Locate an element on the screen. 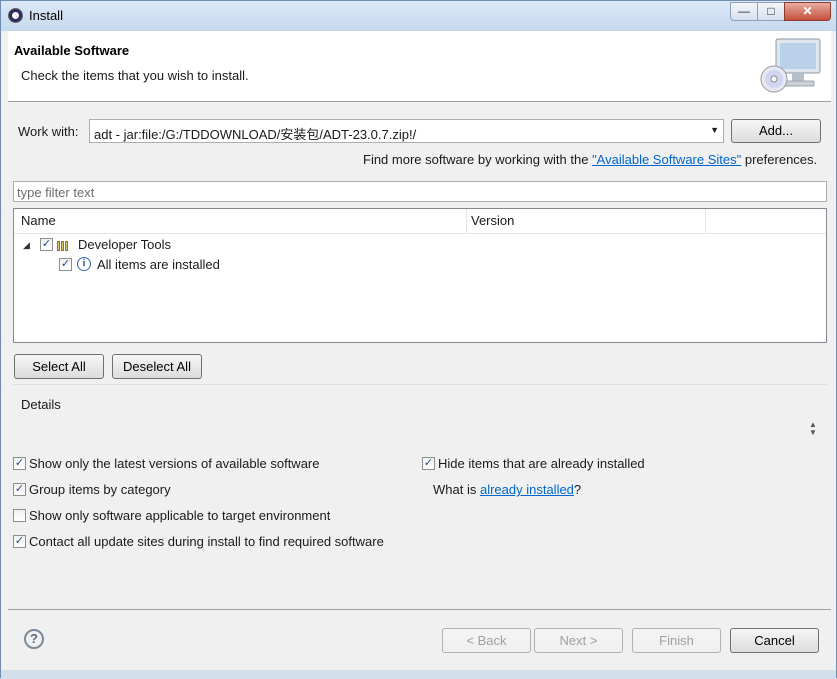  chevron-down-icon: ▼ is located at coordinates (714, 130).